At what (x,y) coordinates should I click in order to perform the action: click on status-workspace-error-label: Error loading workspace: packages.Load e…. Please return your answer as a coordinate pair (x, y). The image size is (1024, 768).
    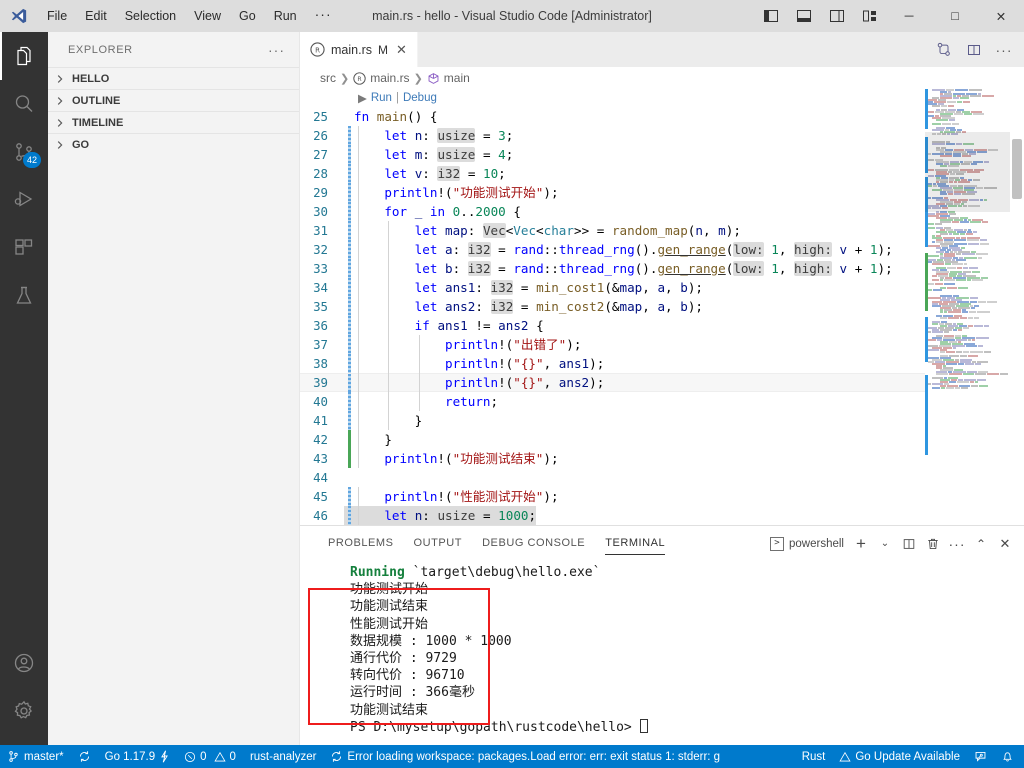
    Looking at the image, I should click on (534, 756).